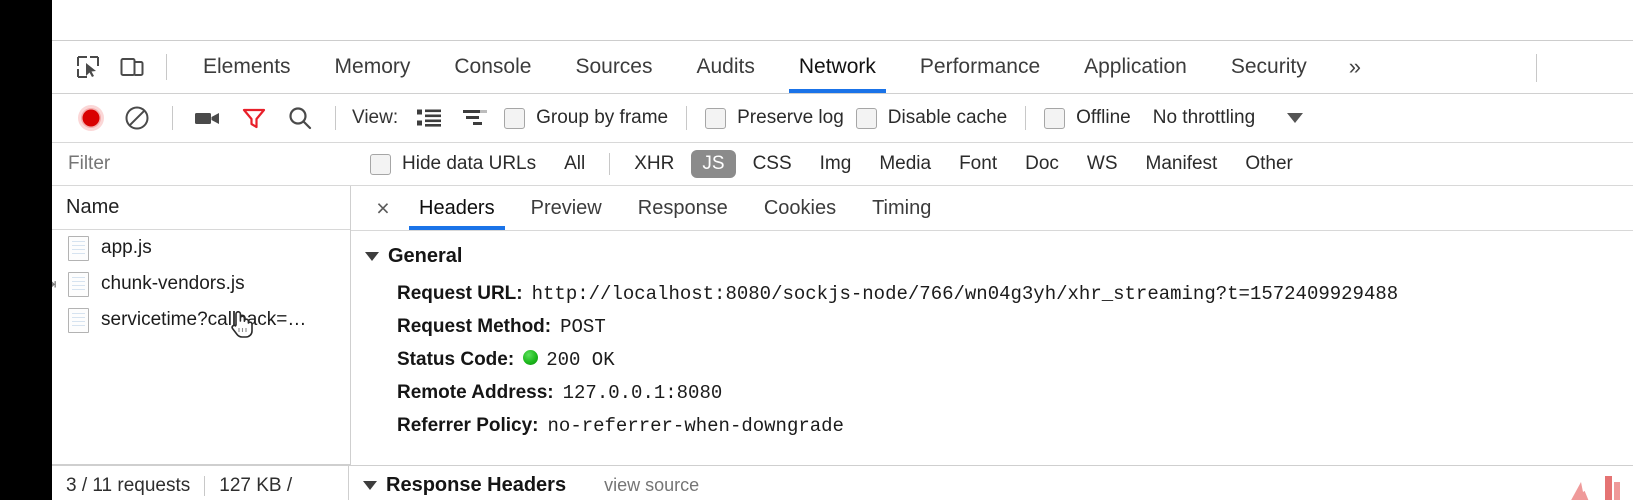 This screenshot has width=1633, height=500. I want to click on hide-data-urls-checkbox: Hide data URLs, so click(453, 164).